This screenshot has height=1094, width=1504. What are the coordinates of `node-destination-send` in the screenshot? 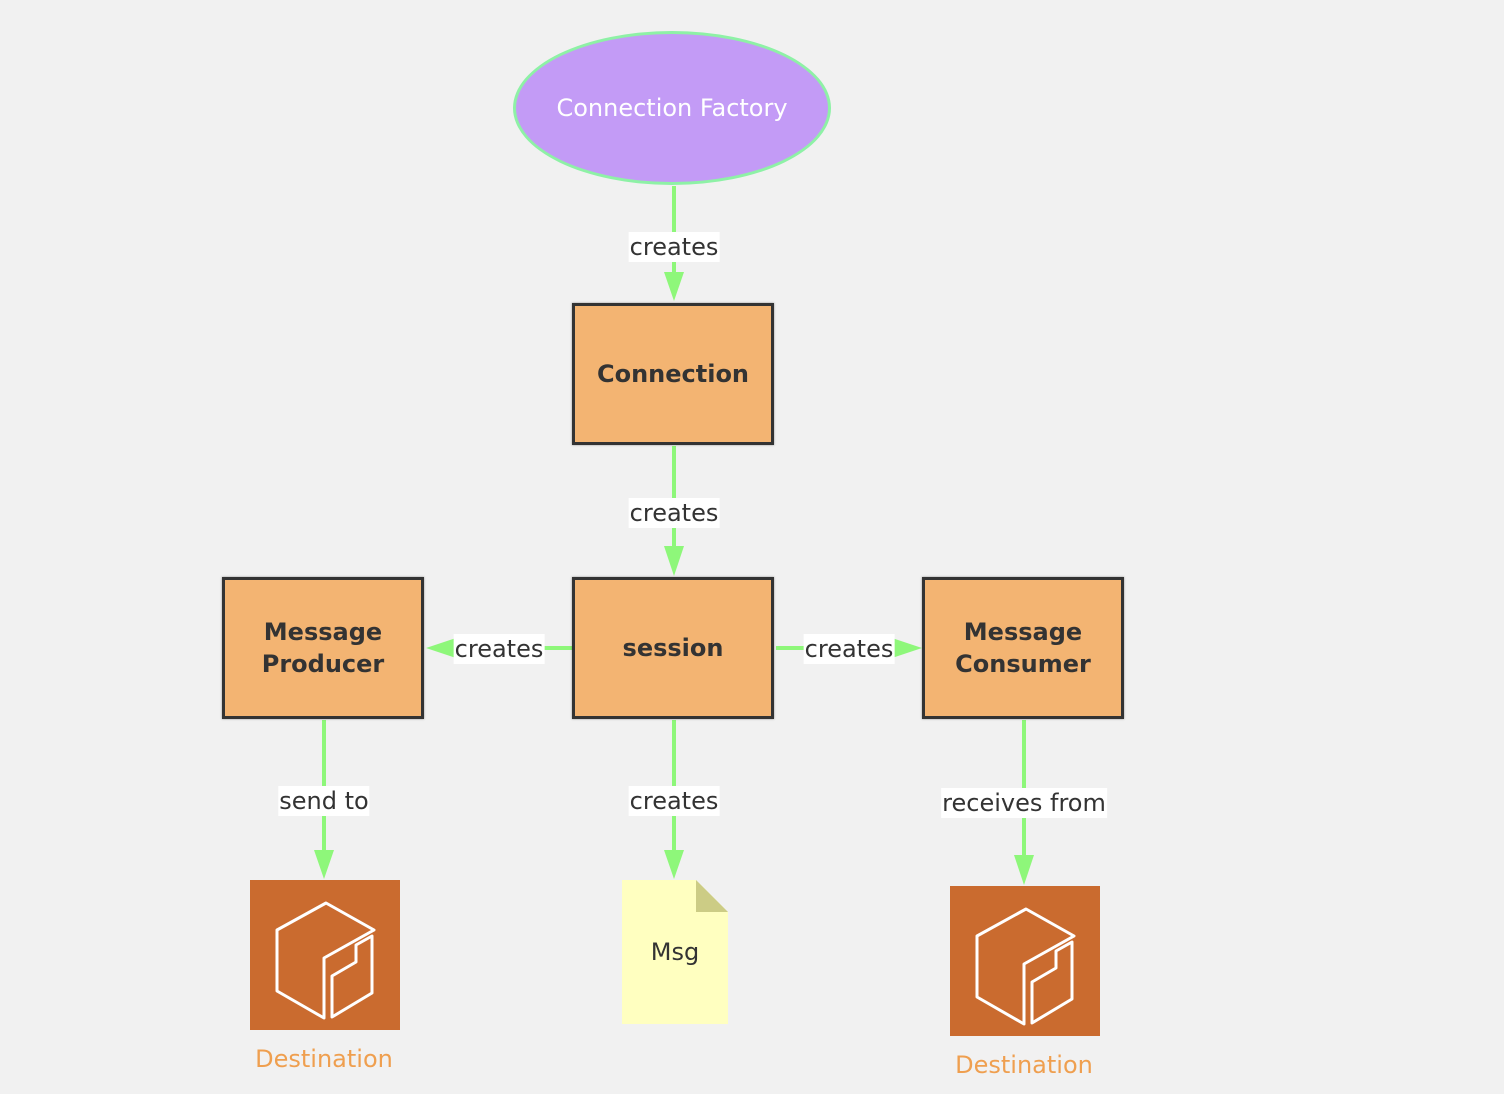 It's located at (325, 955).